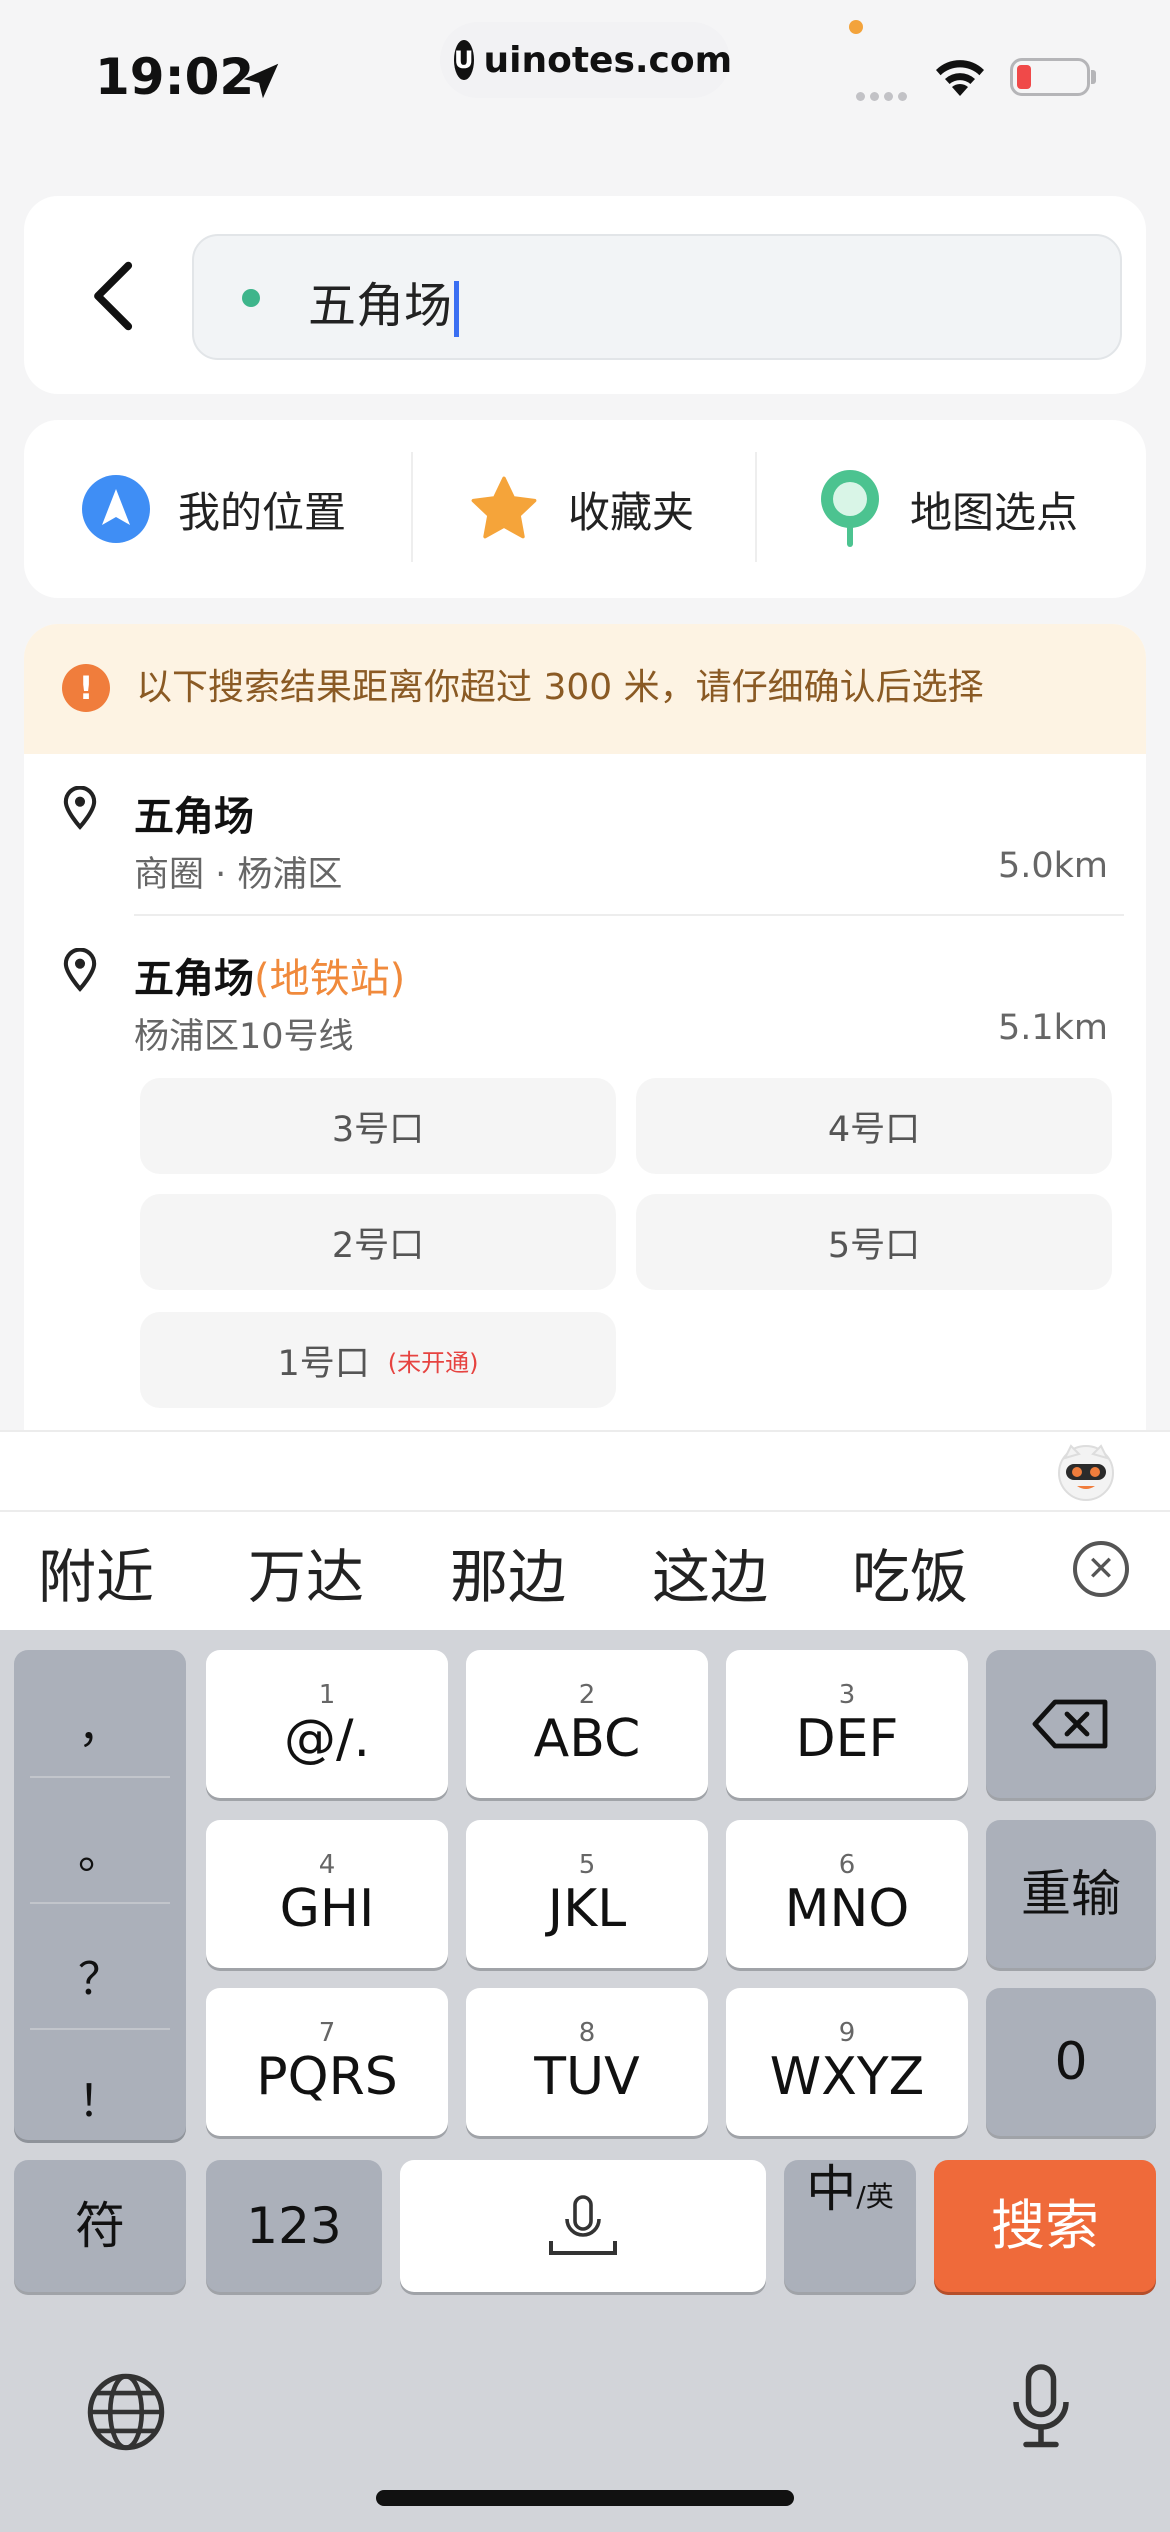 This screenshot has width=1170, height=2532. What do you see at coordinates (910, 1572) in the screenshot?
I see `candidate-word: 吃饭` at bounding box center [910, 1572].